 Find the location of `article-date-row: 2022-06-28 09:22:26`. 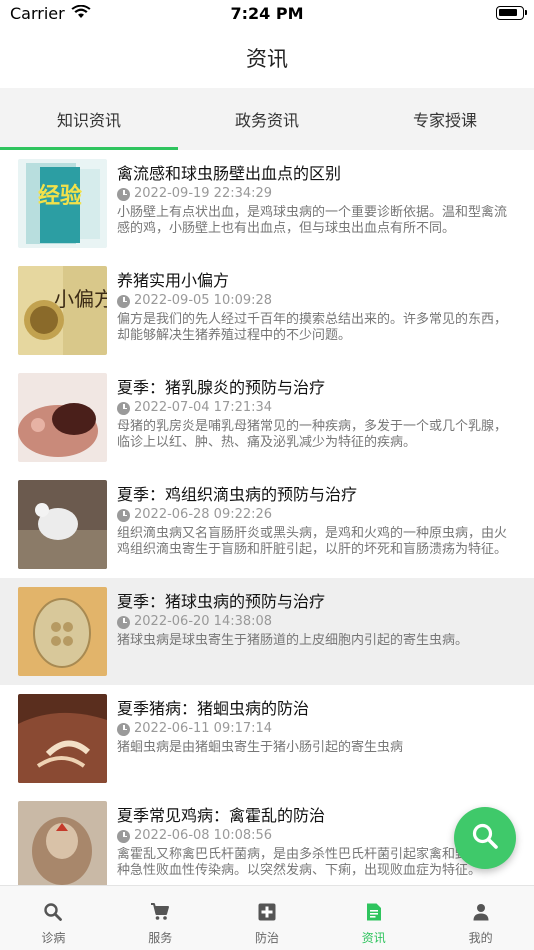

article-date-row: 2022-06-28 09:22:26 is located at coordinates (316, 515).